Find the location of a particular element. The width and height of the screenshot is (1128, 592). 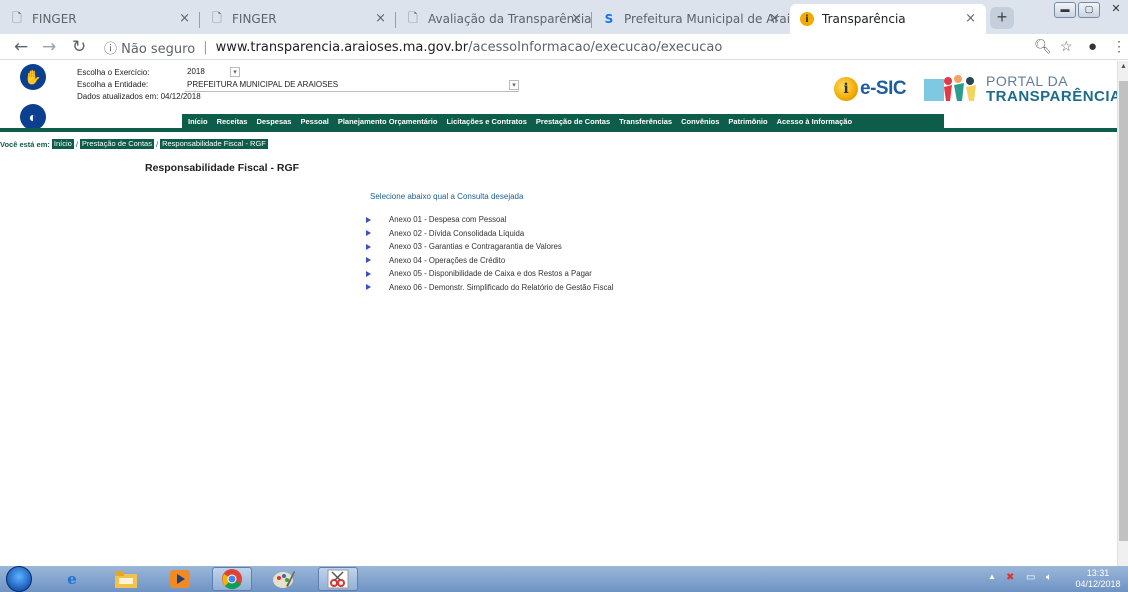

list-item: Anexo 04 - Operações de Crédito is located at coordinates (489, 261).